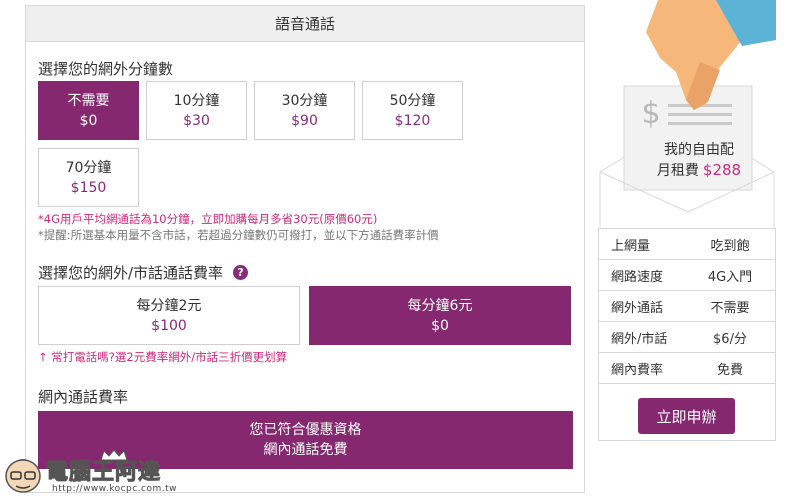  Describe the element at coordinates (103, 473) in the screenshot. I see `watermark-title: 電腦王阿達` at that location.